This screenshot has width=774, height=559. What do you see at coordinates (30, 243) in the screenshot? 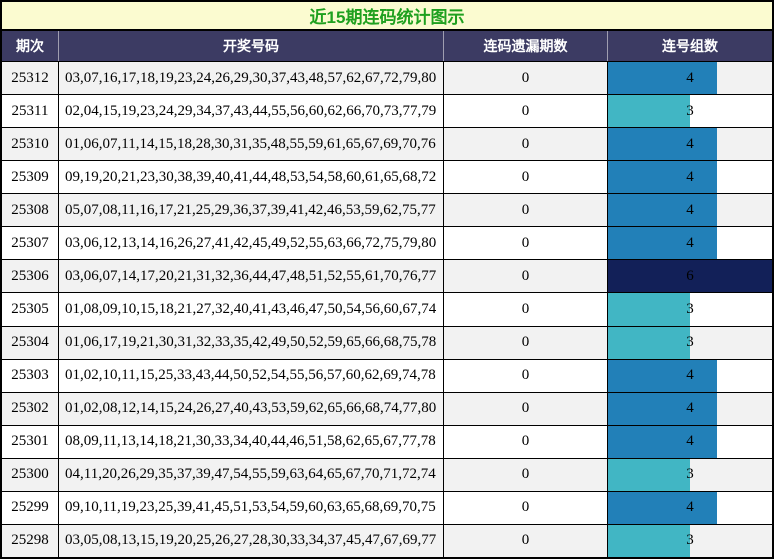
I see `period-cell: 25307` at bounding box center [30, 243].